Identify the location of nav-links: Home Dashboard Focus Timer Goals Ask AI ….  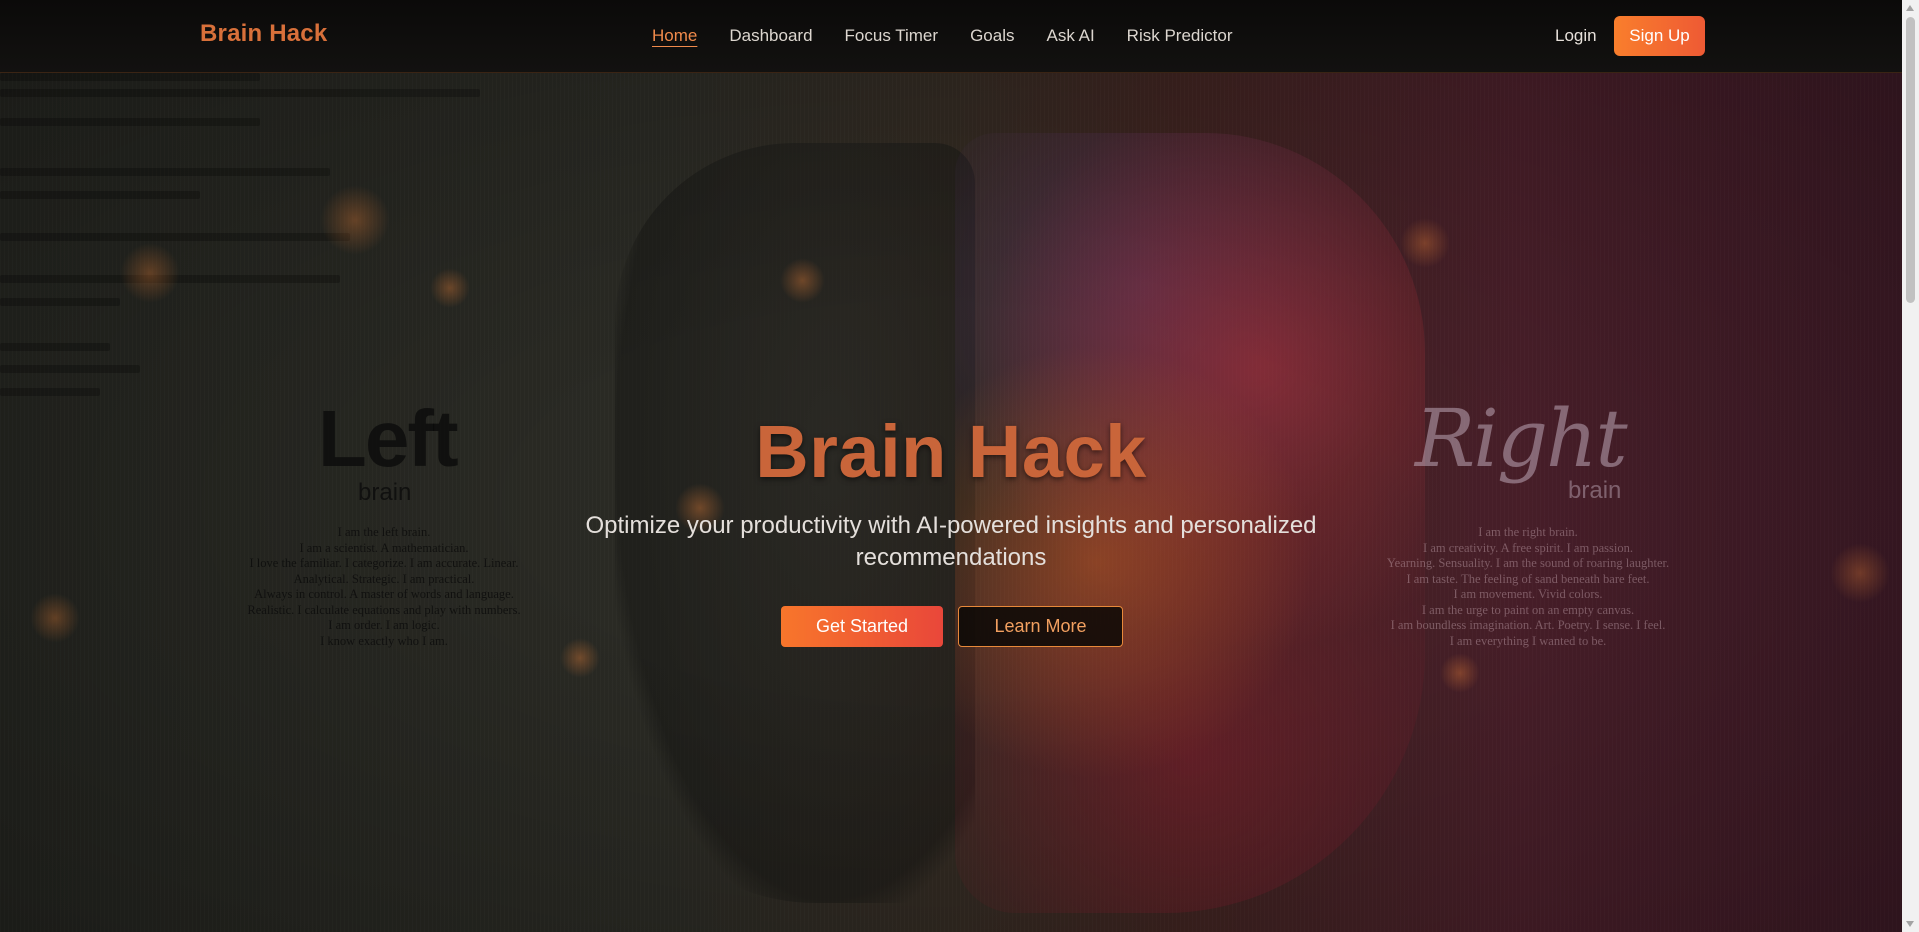
(958, 36).